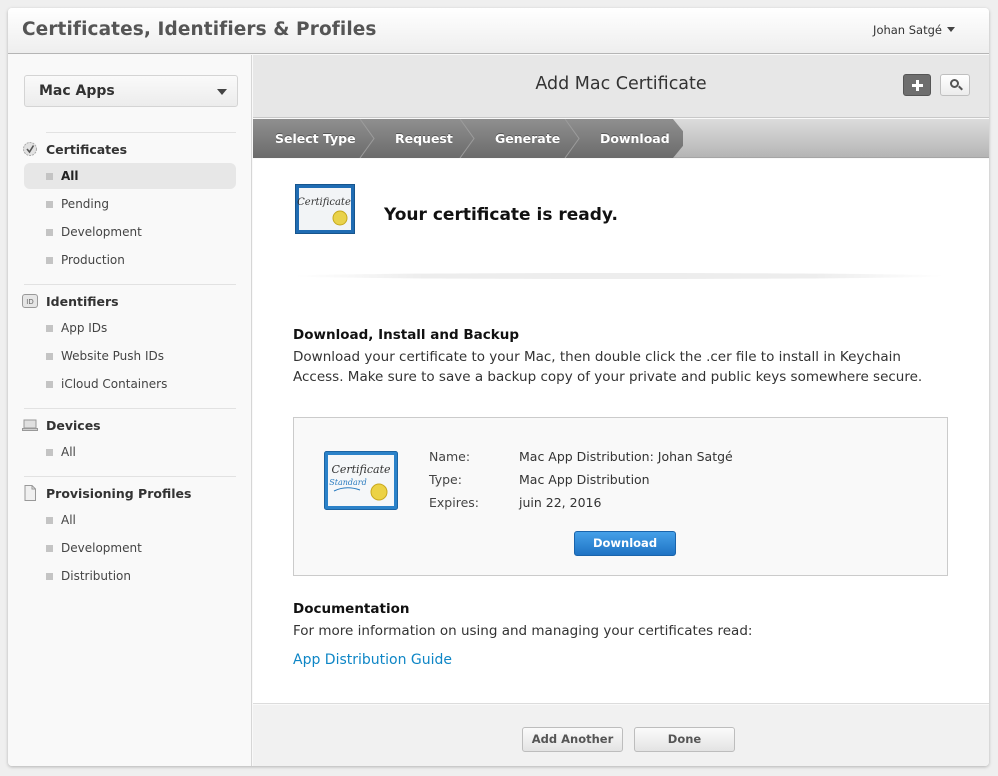  Describe the element at coordinates (454, 502) in the screenshot. I see `expires-label: Expires:` at that location.